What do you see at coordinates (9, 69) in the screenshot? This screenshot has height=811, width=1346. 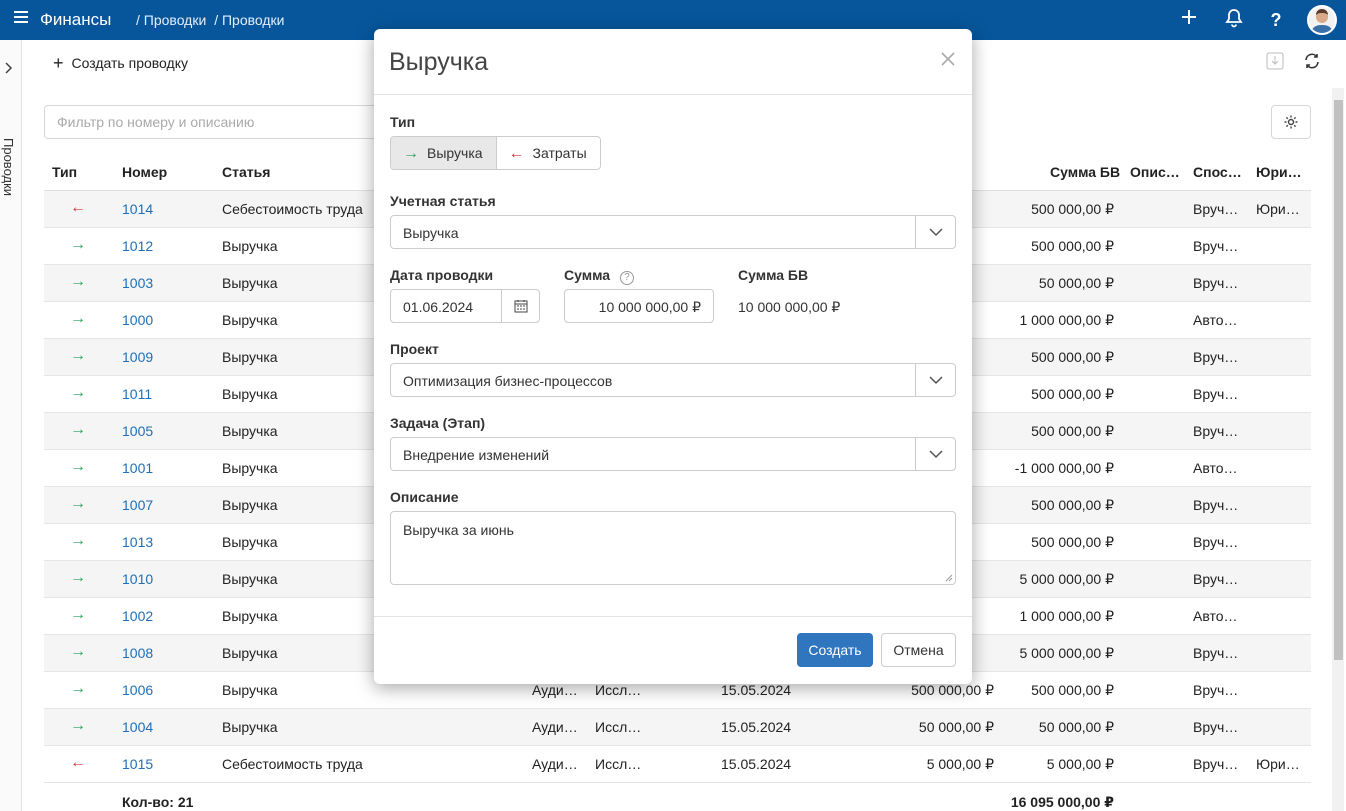 I see `expand-chevron-icon` at bounding box center [9, 69].